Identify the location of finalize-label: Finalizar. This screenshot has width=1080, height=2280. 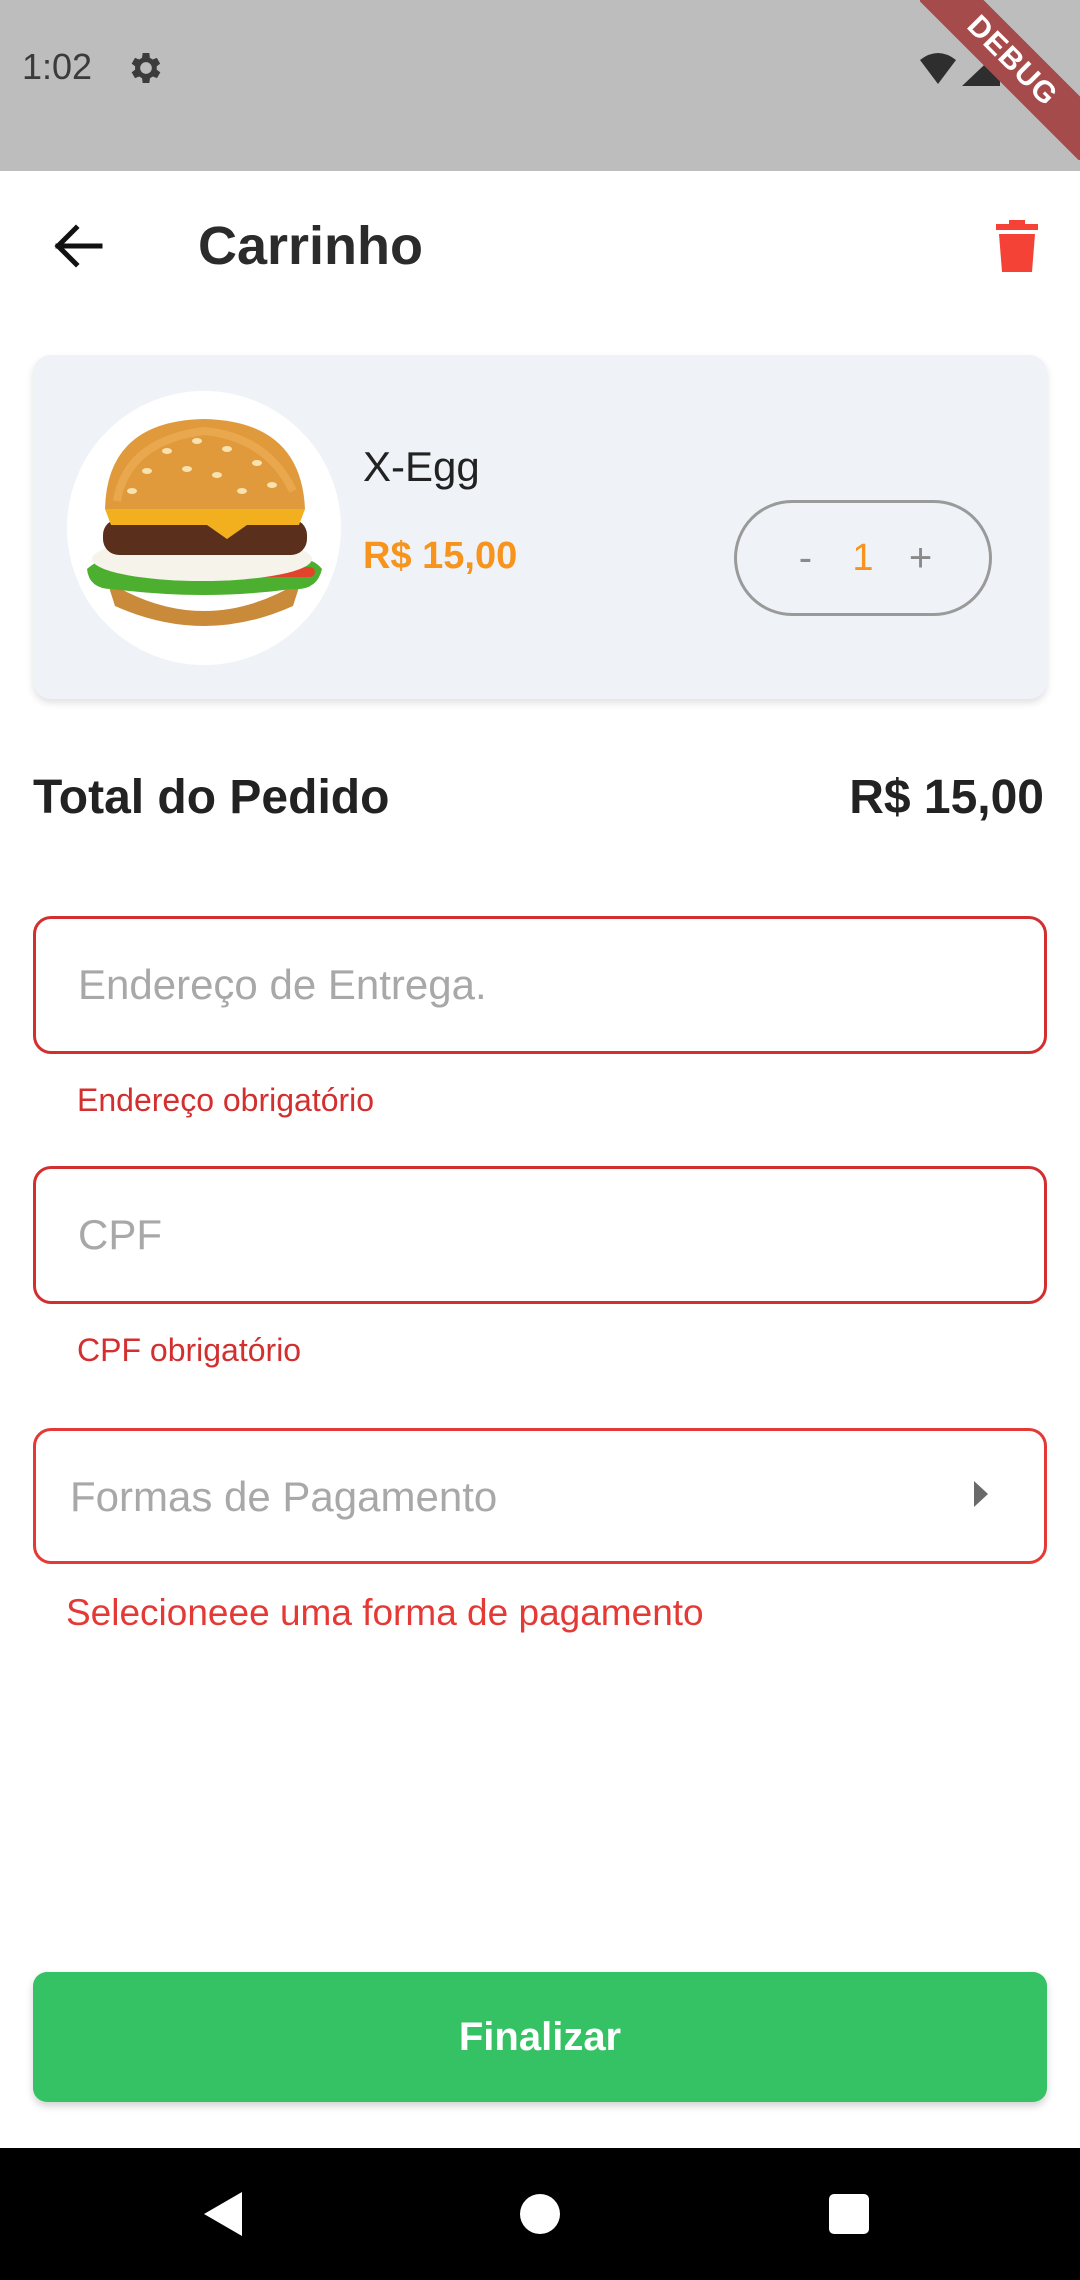
(540, 2036).